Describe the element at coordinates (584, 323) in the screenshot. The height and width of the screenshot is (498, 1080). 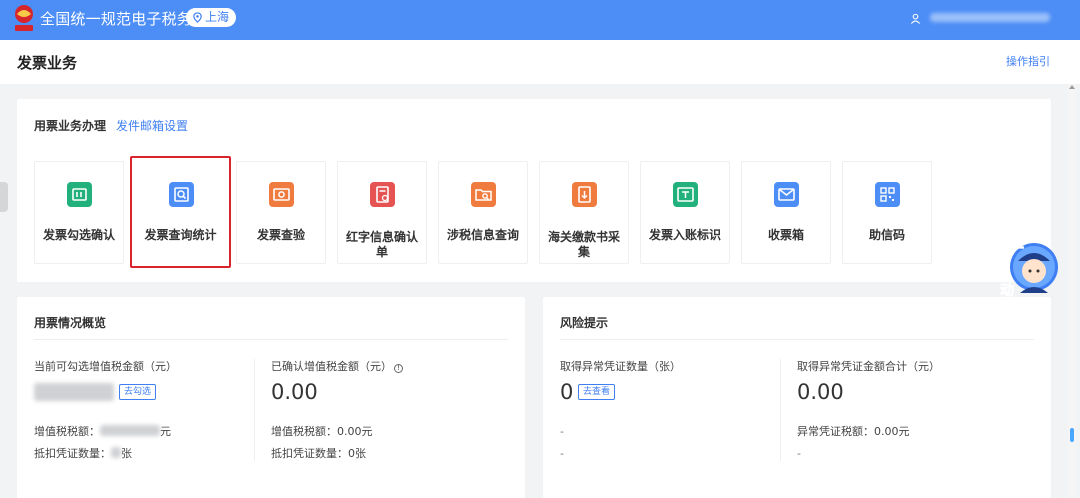
I see `risk-section-title: 风险提示` at that location.